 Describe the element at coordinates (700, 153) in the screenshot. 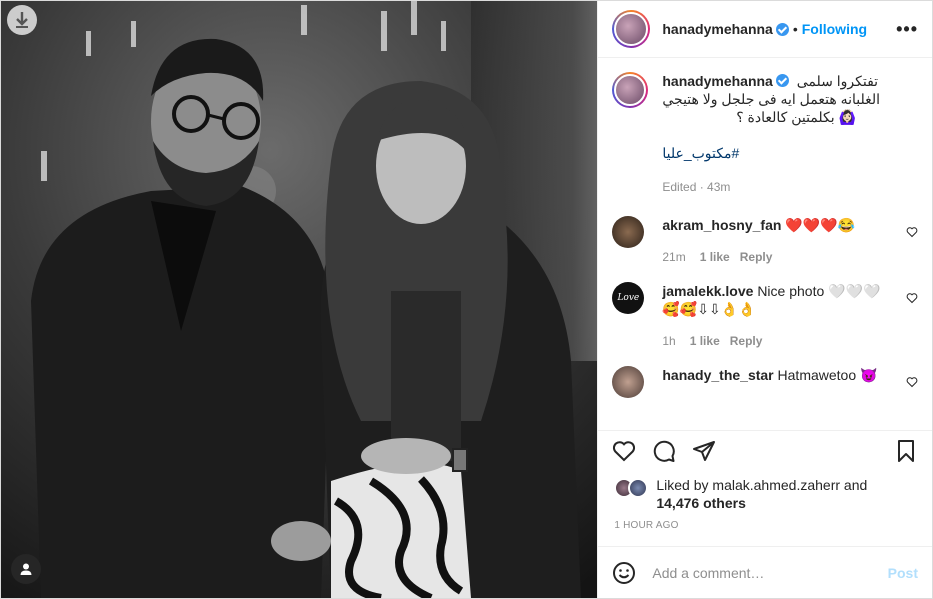

I see `caption-hashtag: #مكتوب_عليا` at that location.